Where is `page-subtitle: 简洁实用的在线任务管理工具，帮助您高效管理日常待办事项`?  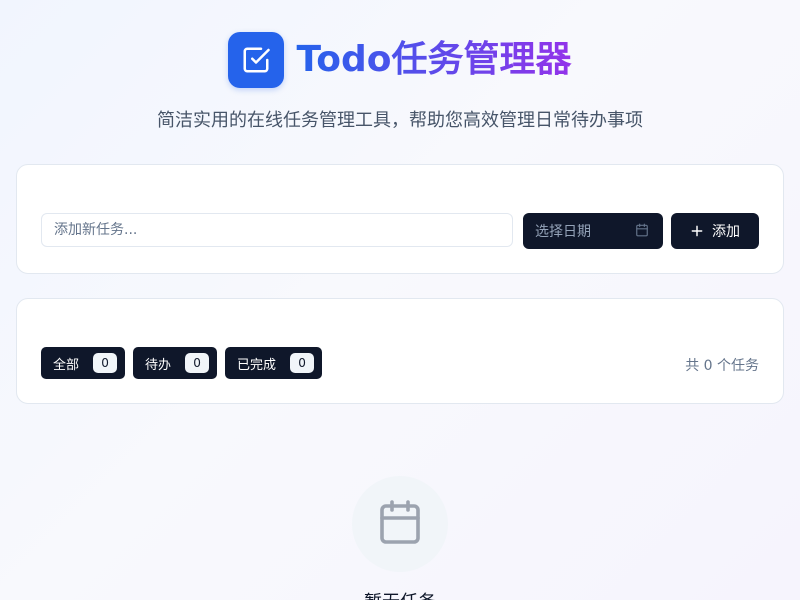
page-subtitle: 简洁实用的在线任务管理工具，帮助您高效管理日常待办事项 is located at coordinates (400, 120).